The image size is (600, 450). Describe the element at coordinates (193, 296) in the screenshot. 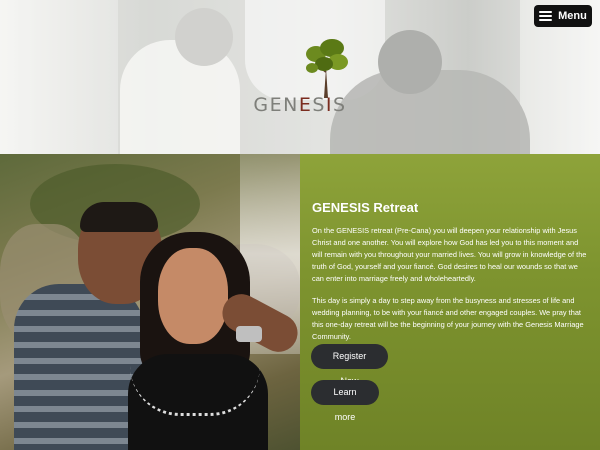

I see `photo-woman-face` at that location.